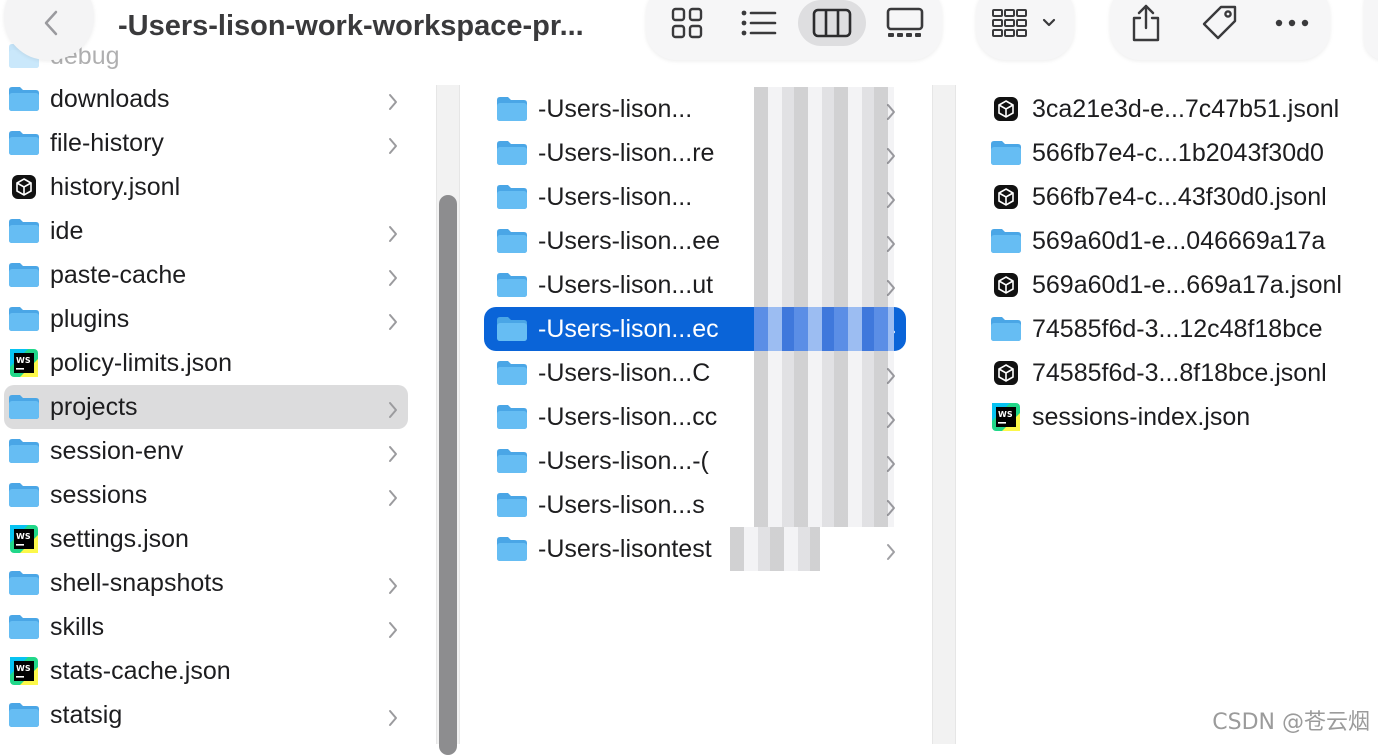 This screenshot has width=1378, height=755. What do you see at coordinates (206, 187) in the screenshot?
I see `list-item: history.jsonl` at bounding box center [206, 187].